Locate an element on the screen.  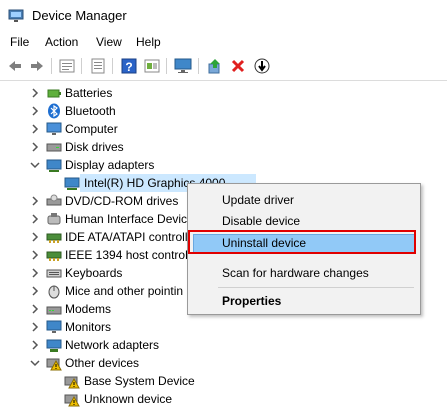
menu-uninstall-device: Uninstall device is located at coordinates (264, 243).